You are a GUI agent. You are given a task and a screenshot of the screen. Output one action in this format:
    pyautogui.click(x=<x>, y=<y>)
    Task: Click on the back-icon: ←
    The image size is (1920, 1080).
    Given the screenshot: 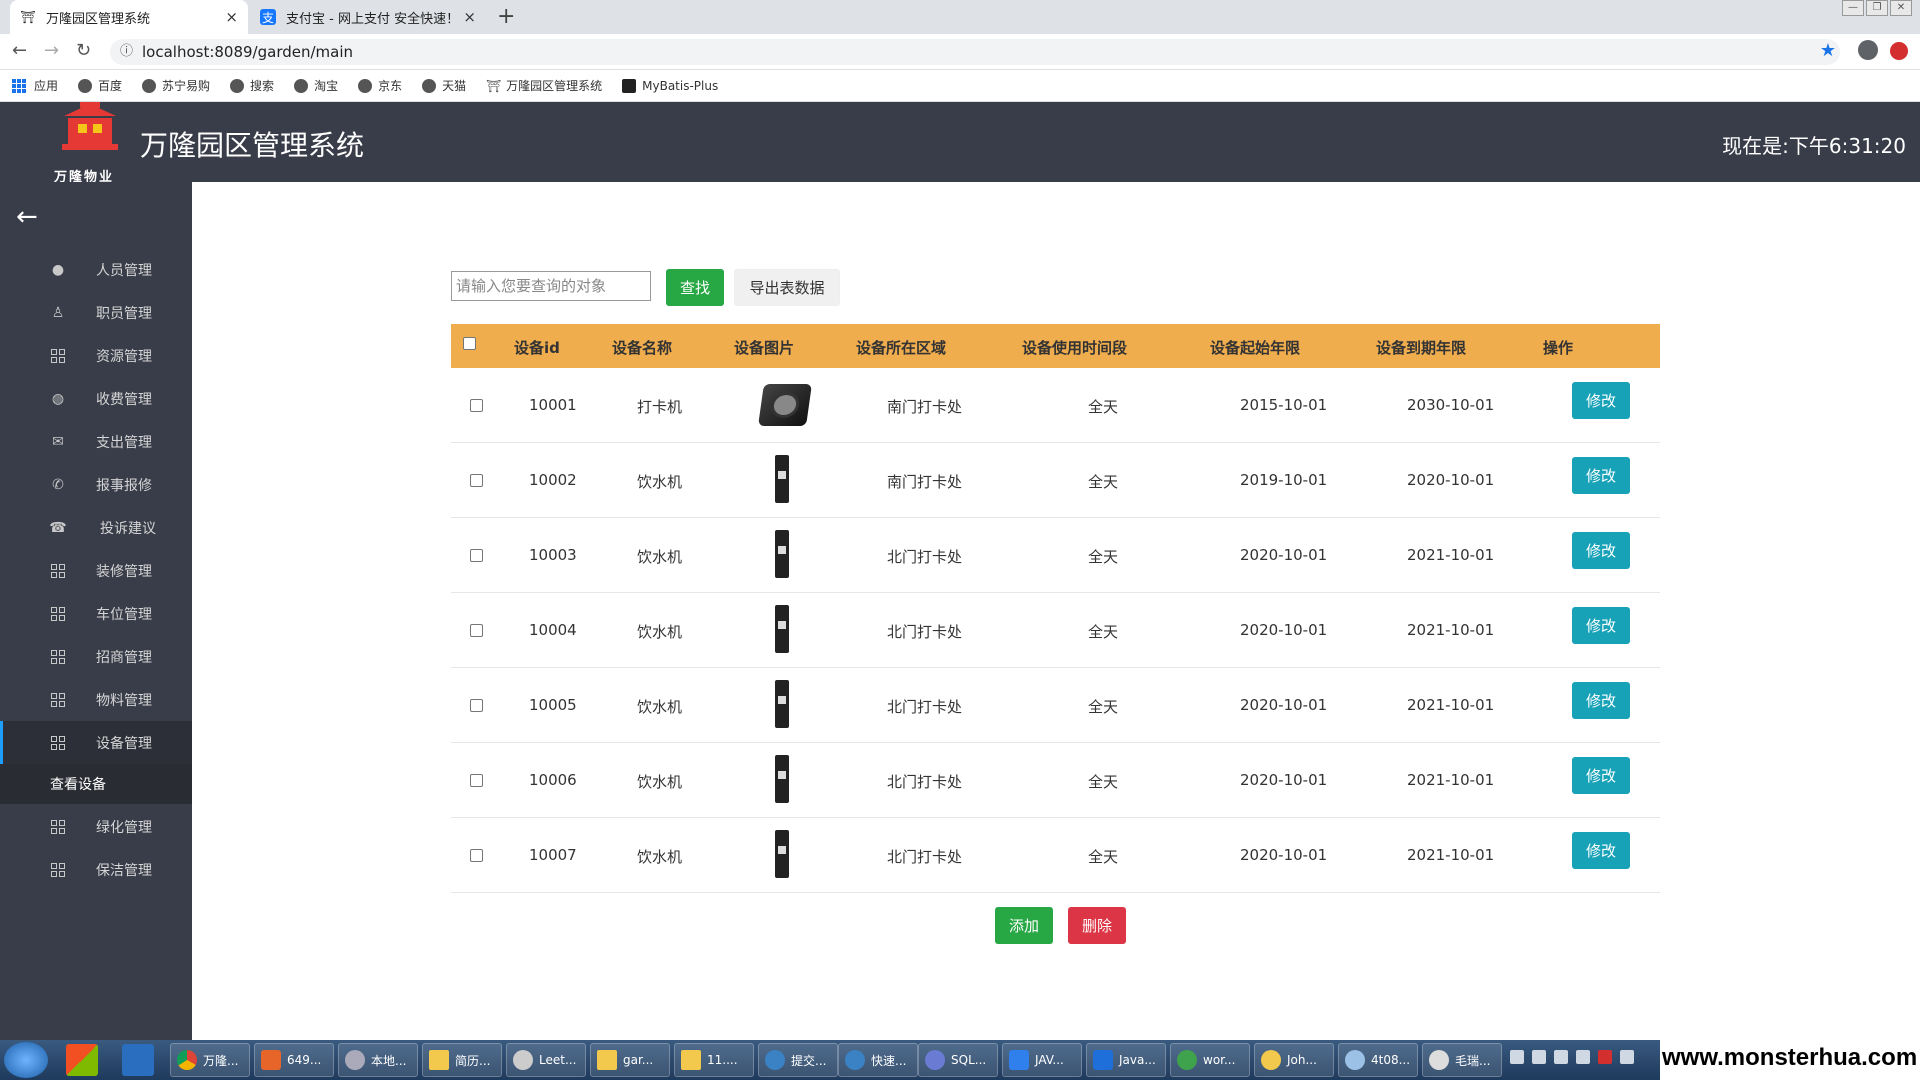 What is the action you would take?
    pyautogui.click(x=19, y=50)
    